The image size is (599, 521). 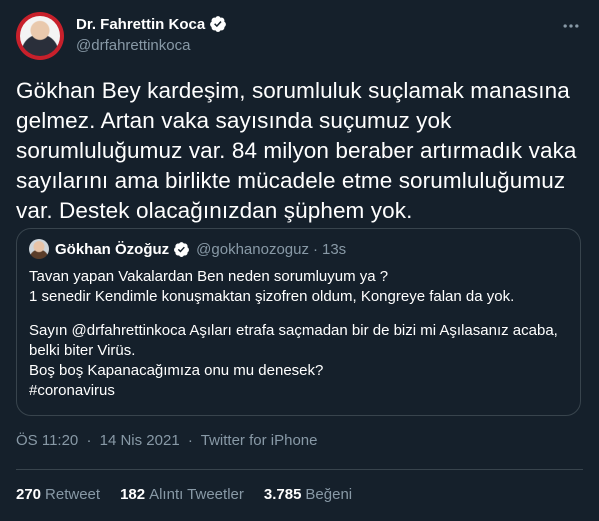 I want to click on quoted-tweet-header: Gökhan Özoğuz @gokhanozoguz · 13s, so click(x=187, y=249).